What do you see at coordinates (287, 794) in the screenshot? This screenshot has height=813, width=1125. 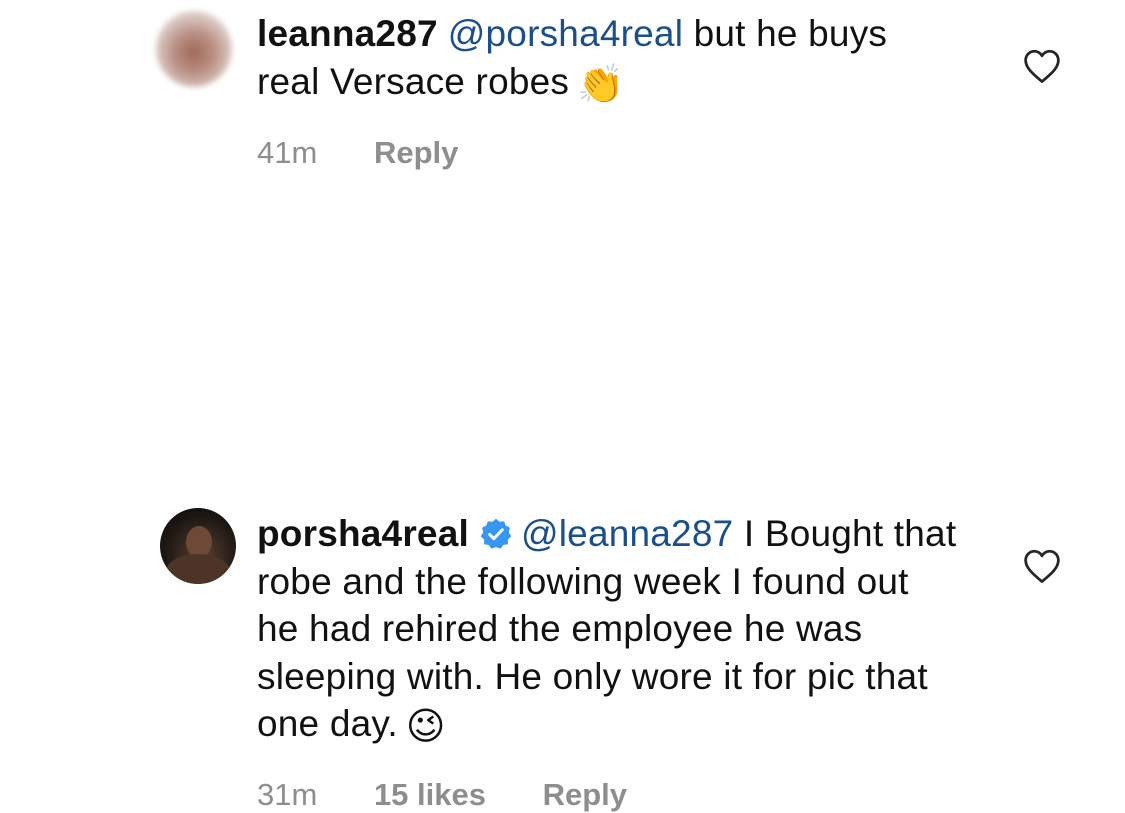 I see `comment-time: 31m` at bounding box center [287, 794].